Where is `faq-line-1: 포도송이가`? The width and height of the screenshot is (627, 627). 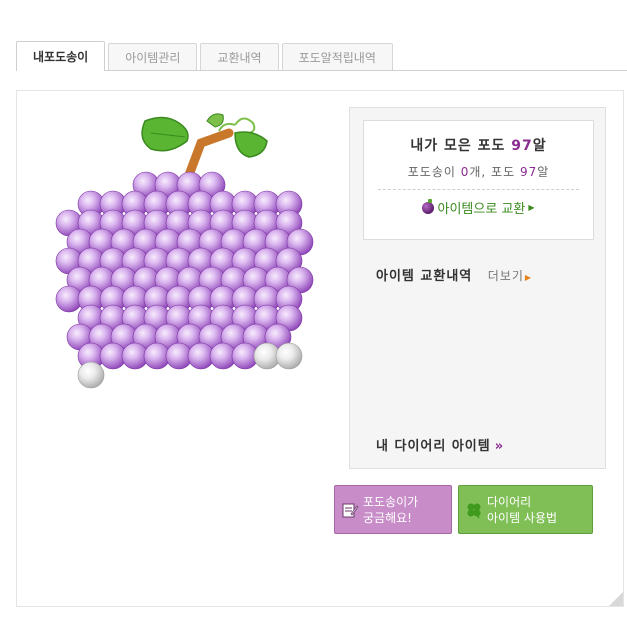
faq-line-1: 포도송이가 is located at coordinates (391, 501).